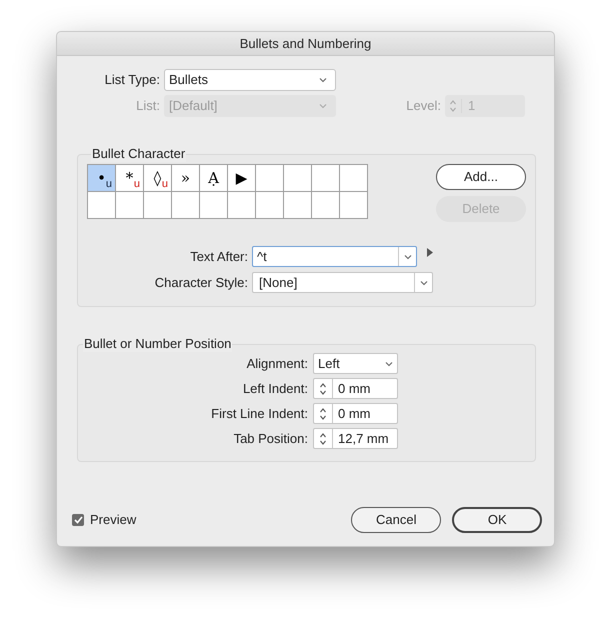 The height and width of the screenshot is (628, 611). Describe the element at coordinates (188, 80) in the screenshot. I see `dropdown-value: Bullets` at that location.